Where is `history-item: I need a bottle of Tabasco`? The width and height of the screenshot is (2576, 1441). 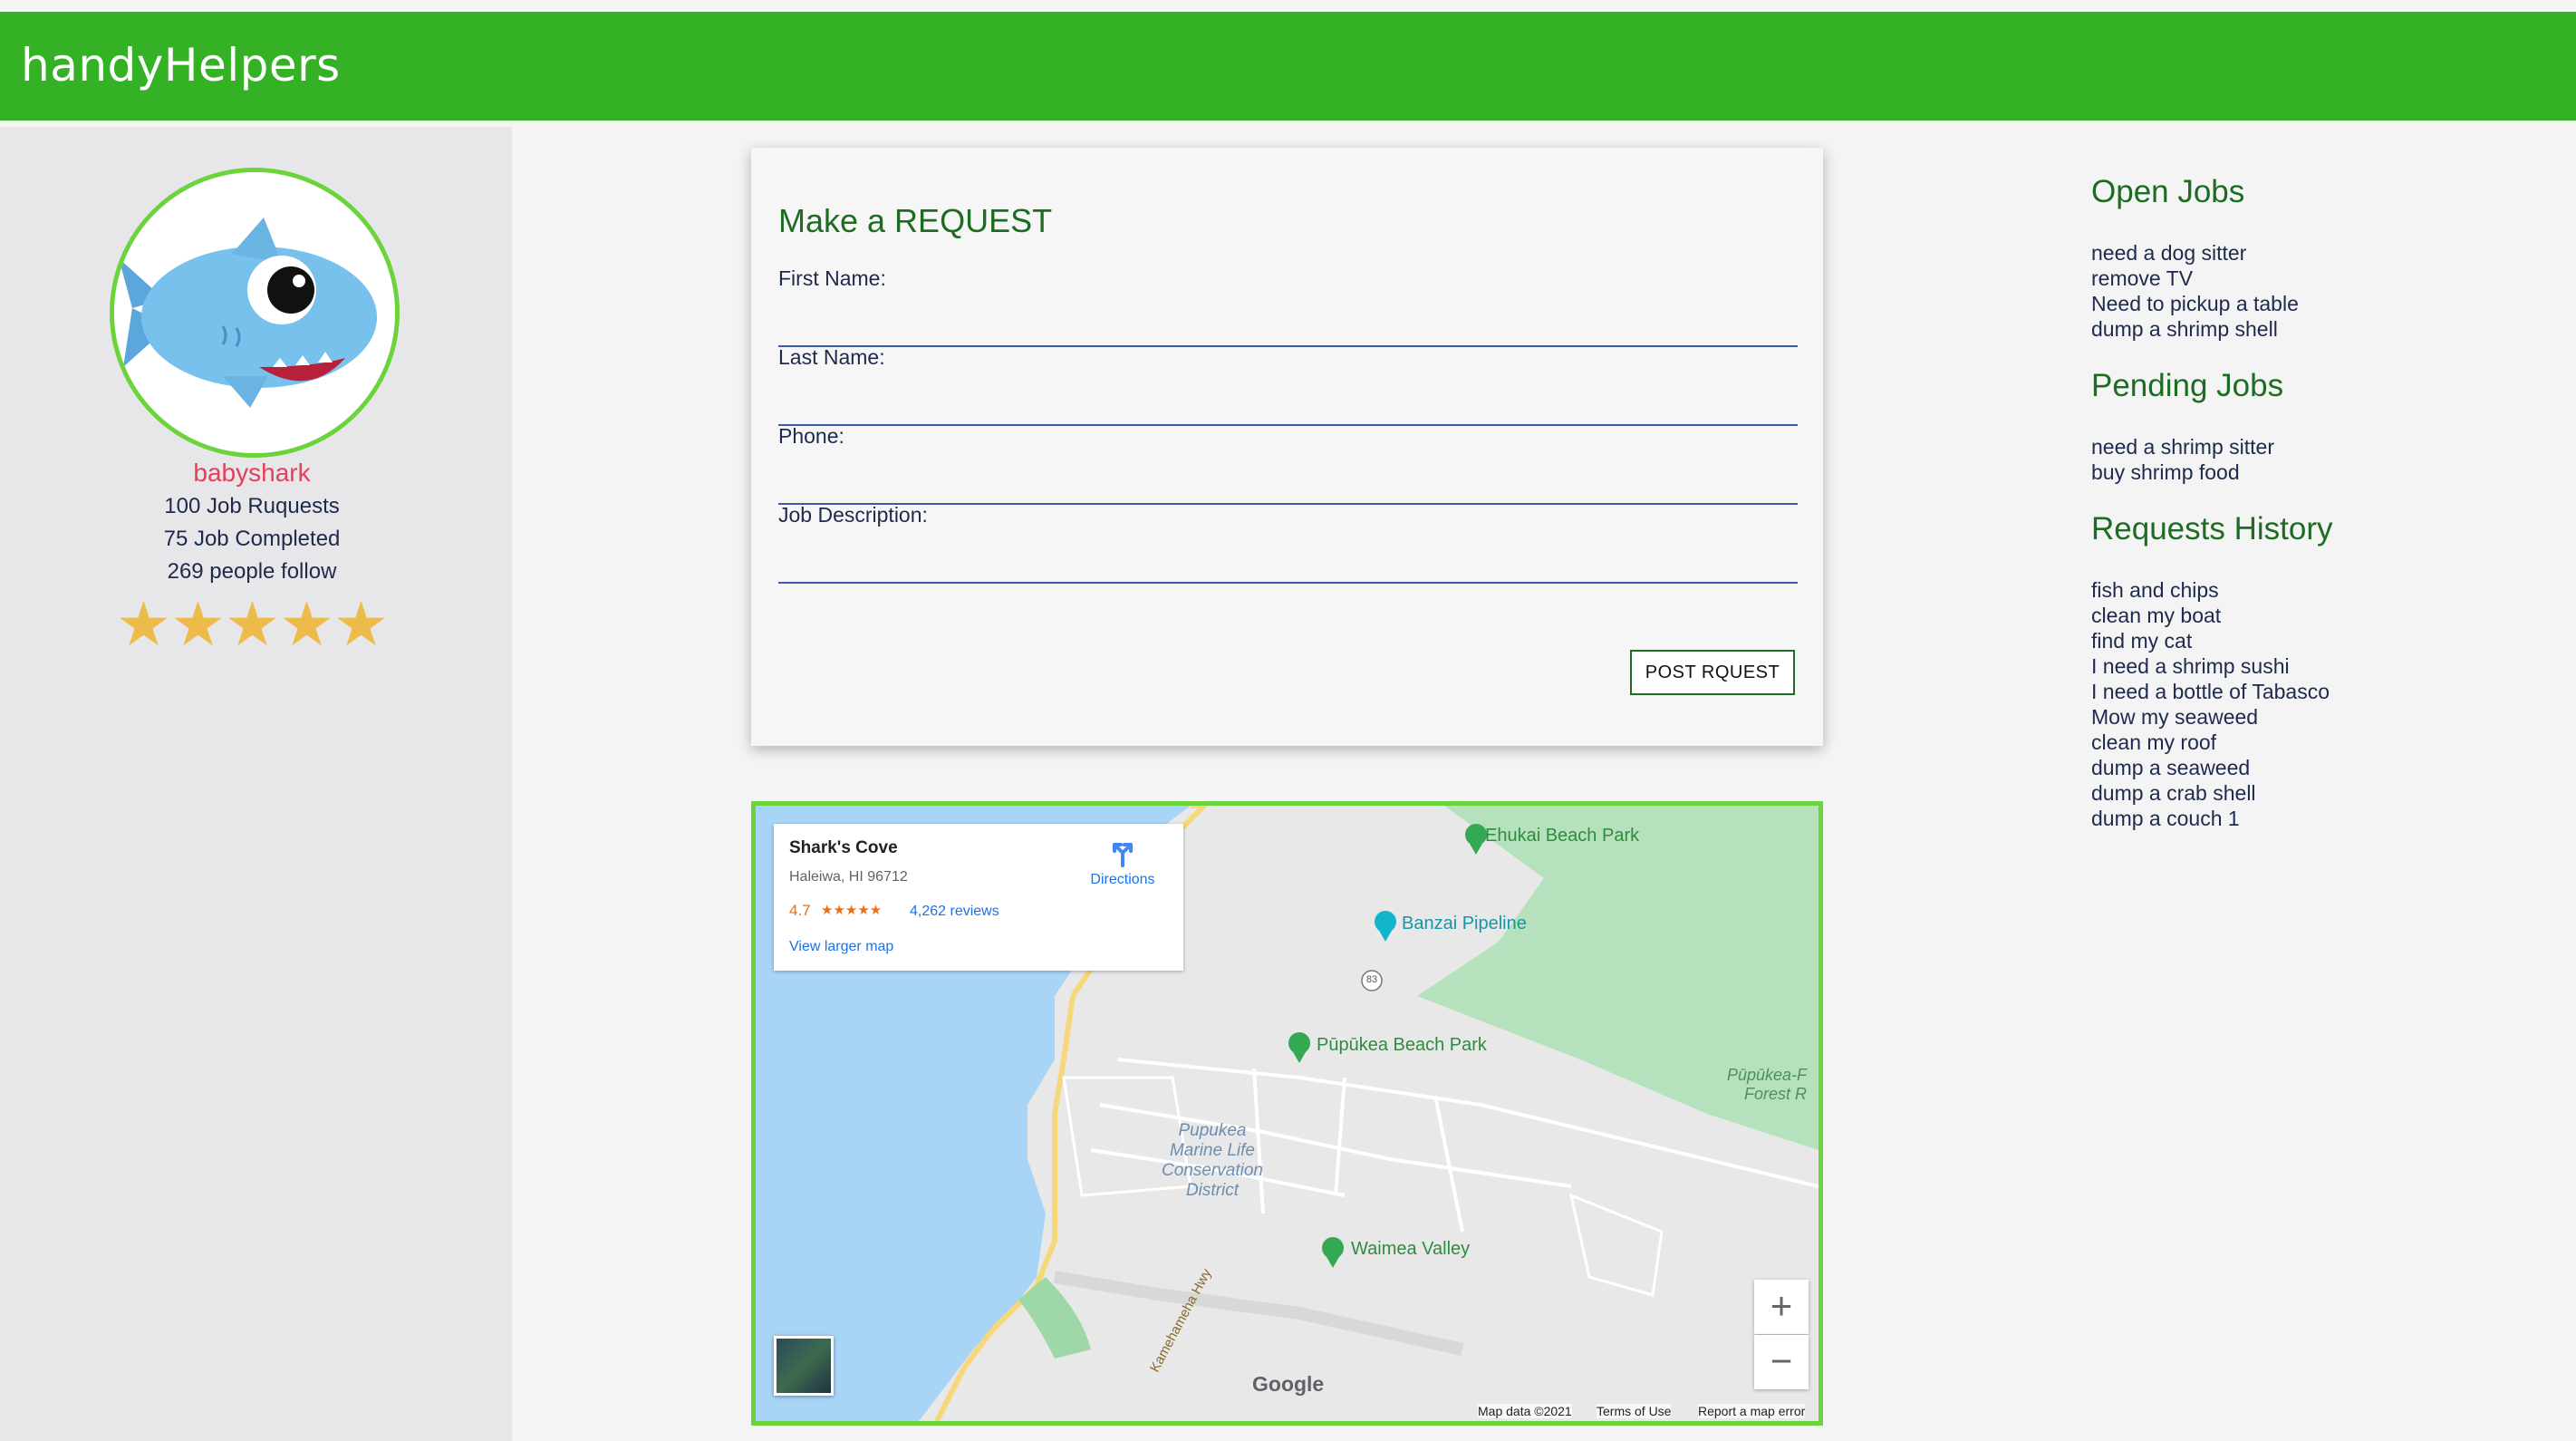 history-item: I need a bottle of Tabasco is located at coordinates (2210, 692).